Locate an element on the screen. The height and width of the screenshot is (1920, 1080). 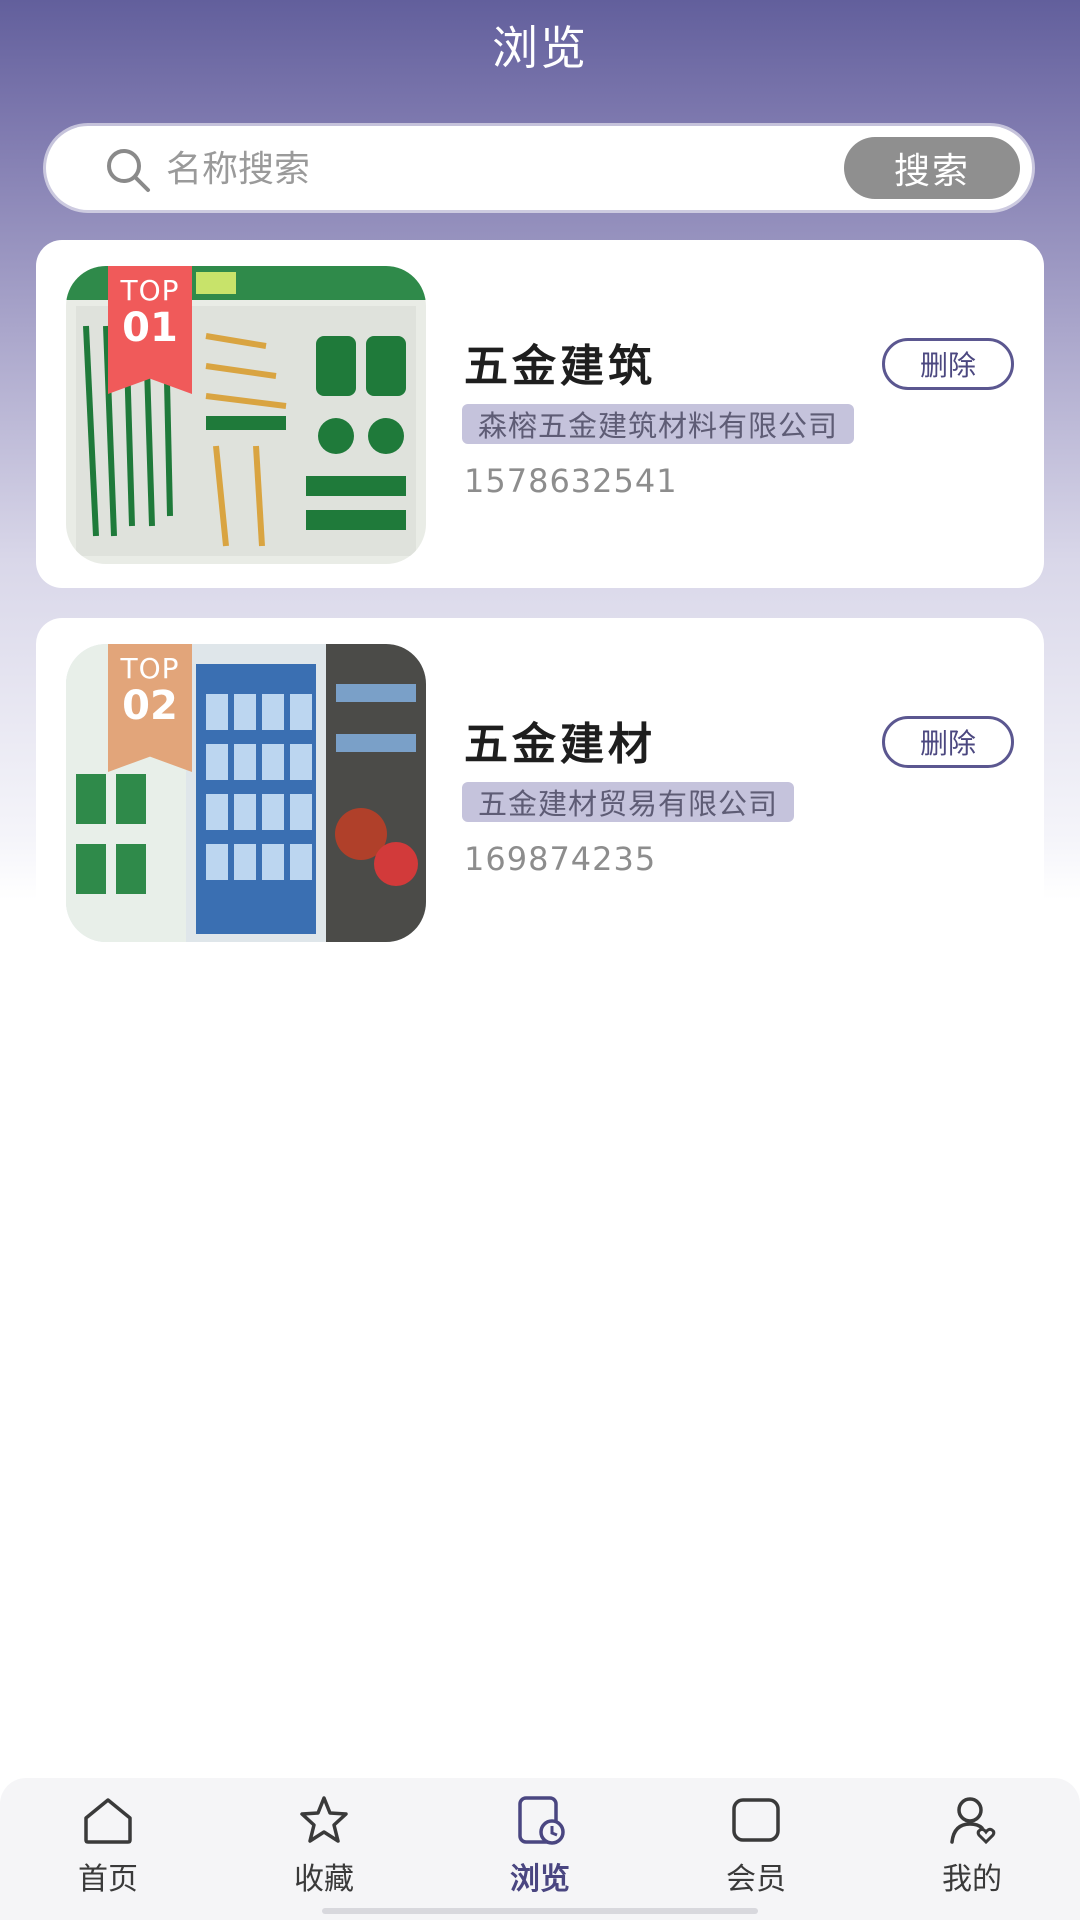
search-bar: 搜索 is located at coordinates (539, 168).